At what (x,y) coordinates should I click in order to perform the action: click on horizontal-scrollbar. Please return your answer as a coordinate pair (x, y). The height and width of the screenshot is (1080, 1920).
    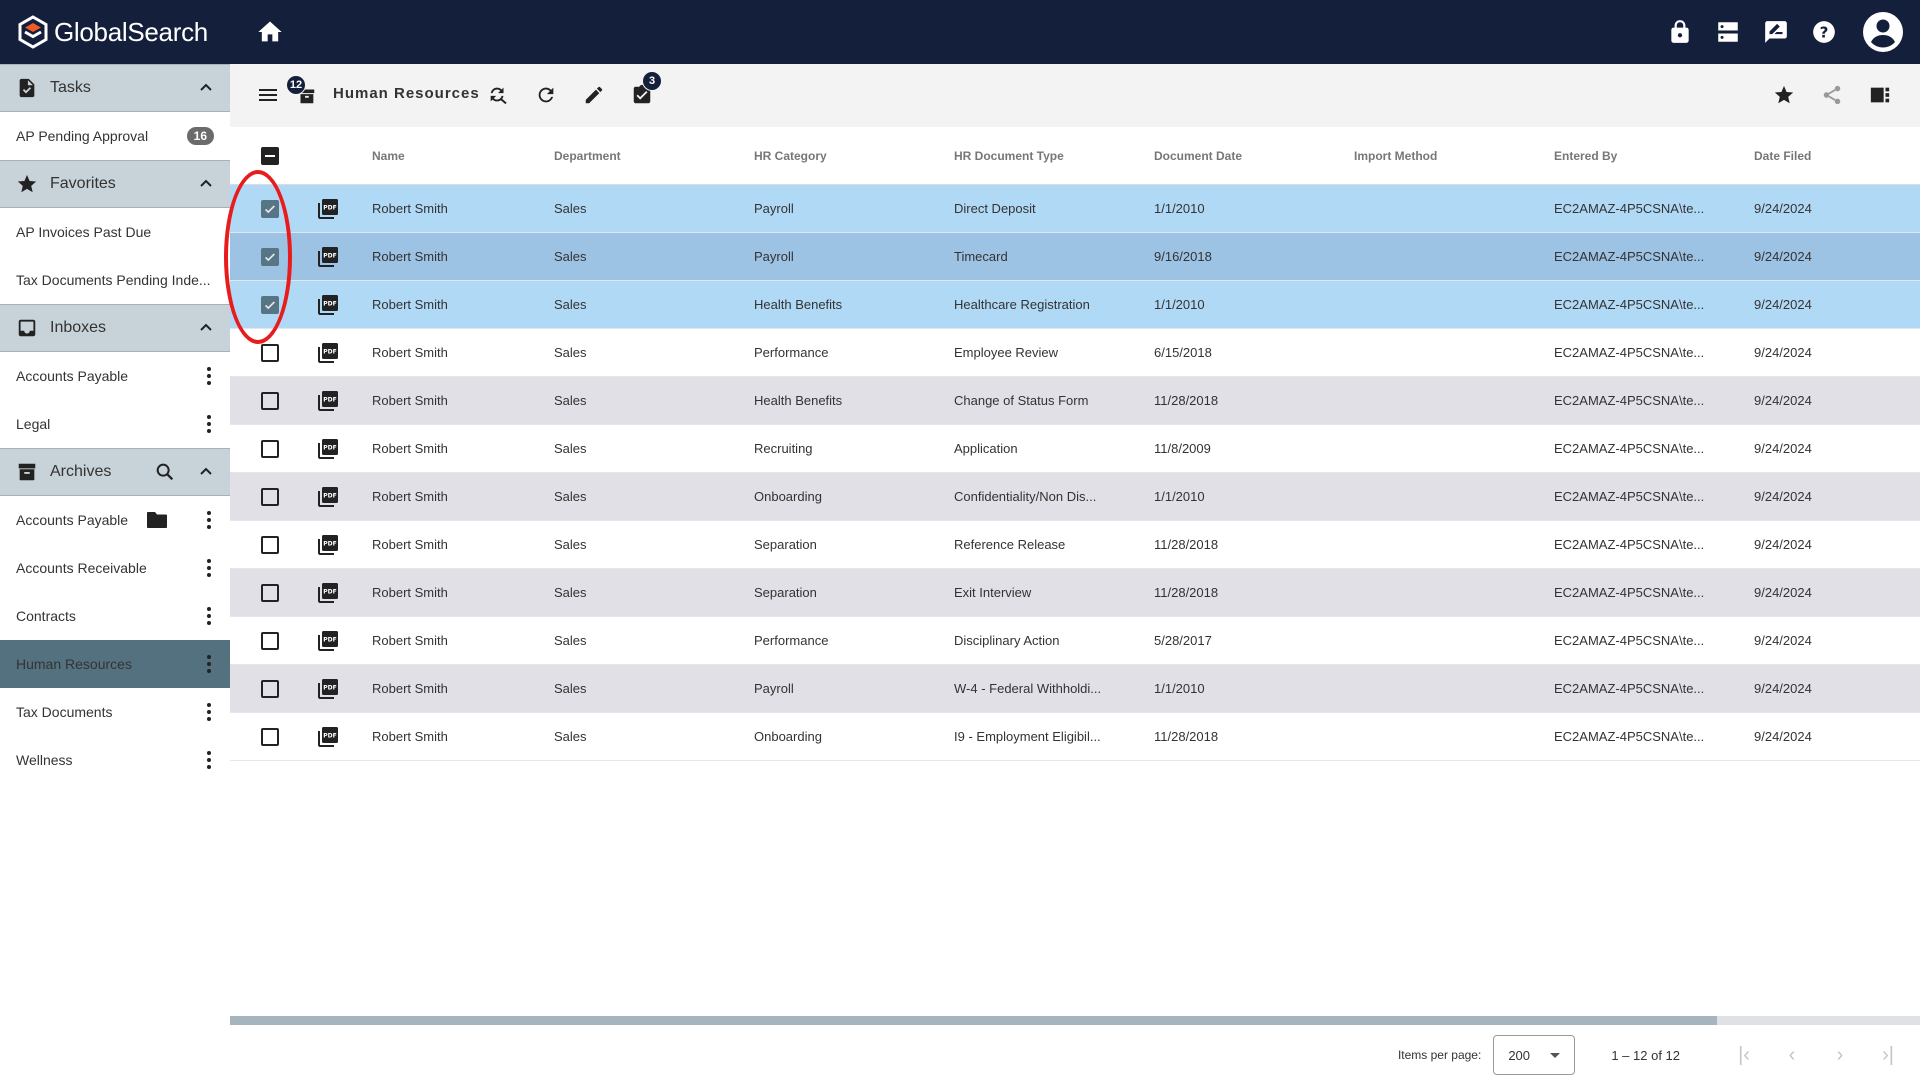
    Looking at the image, I should click on (1075, 1020).